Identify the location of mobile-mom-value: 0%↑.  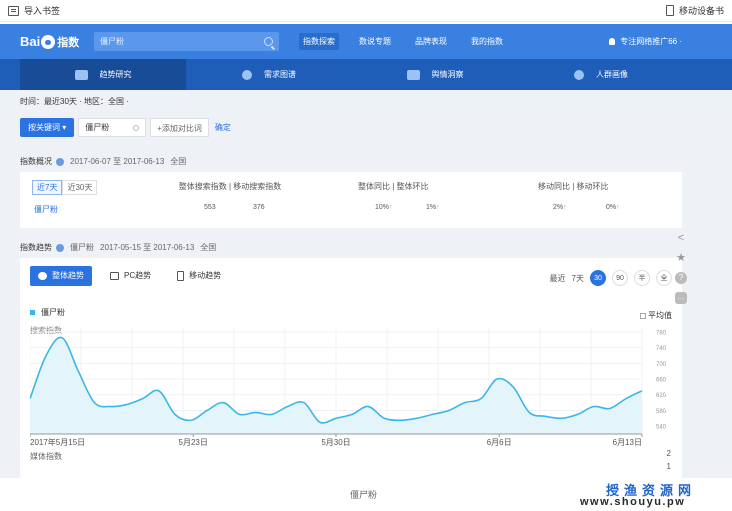
(613, 207).